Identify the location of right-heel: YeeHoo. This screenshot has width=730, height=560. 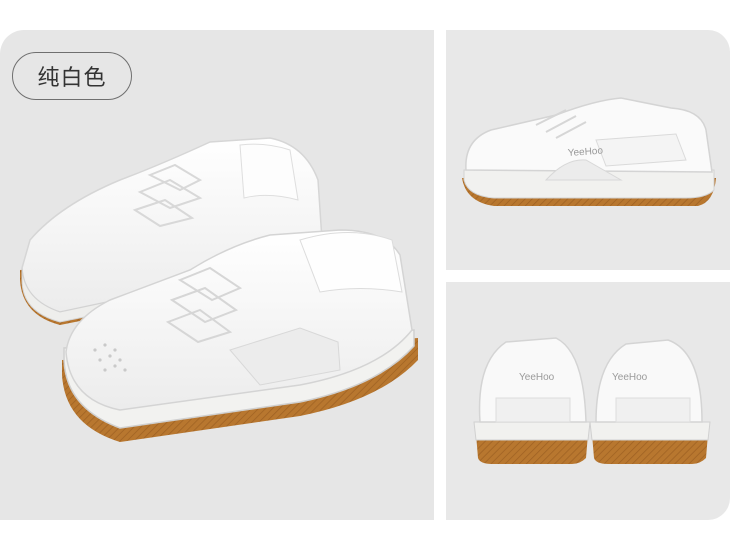
(650, 401).